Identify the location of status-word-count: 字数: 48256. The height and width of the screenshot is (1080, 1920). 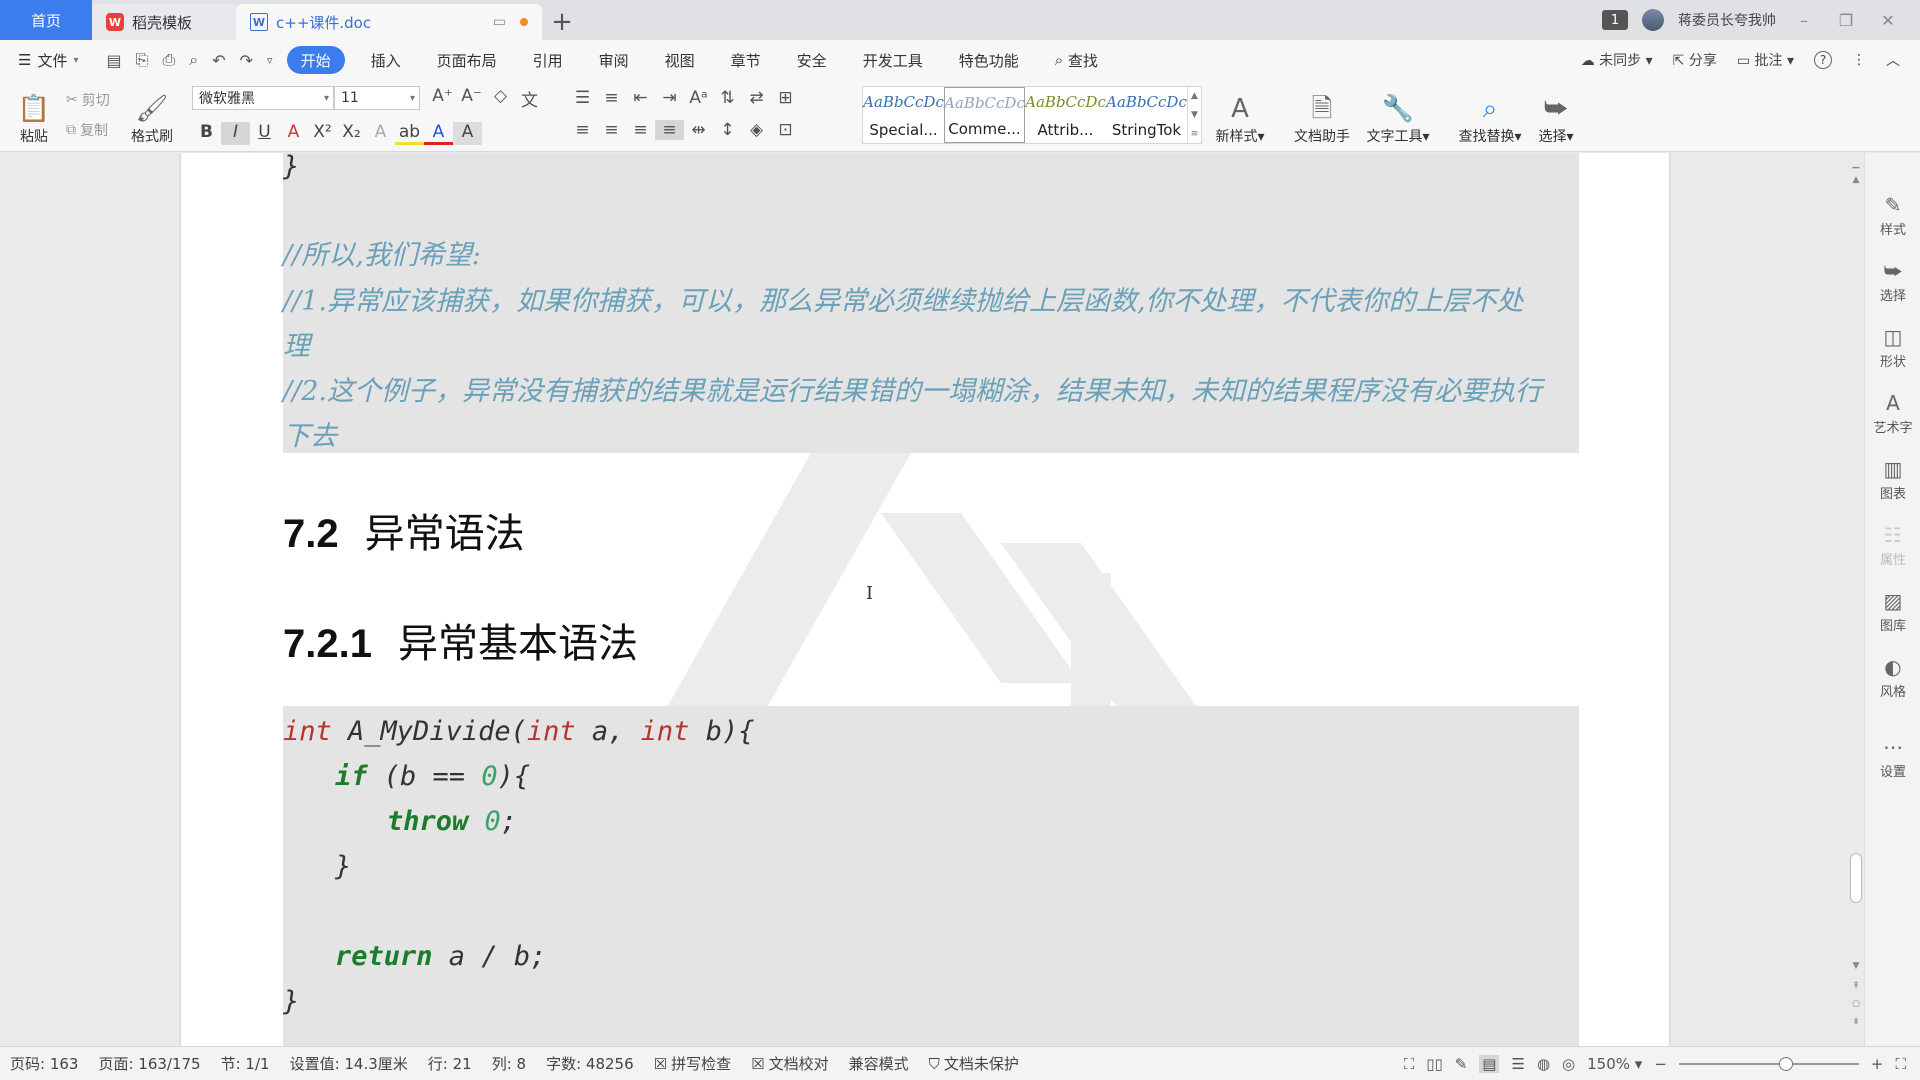
(590, 1063).